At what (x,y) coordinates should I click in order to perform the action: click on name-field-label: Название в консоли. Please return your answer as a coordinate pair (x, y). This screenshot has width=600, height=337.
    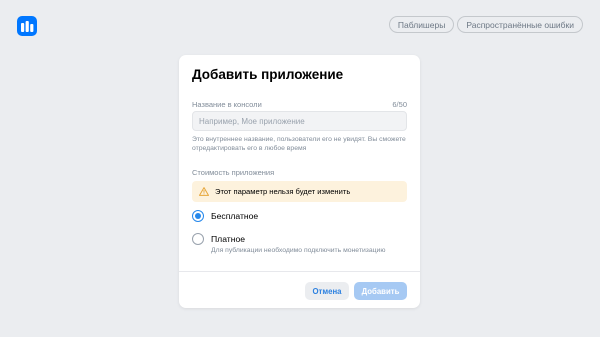
    Looking at the image, I should click on (227, 104).